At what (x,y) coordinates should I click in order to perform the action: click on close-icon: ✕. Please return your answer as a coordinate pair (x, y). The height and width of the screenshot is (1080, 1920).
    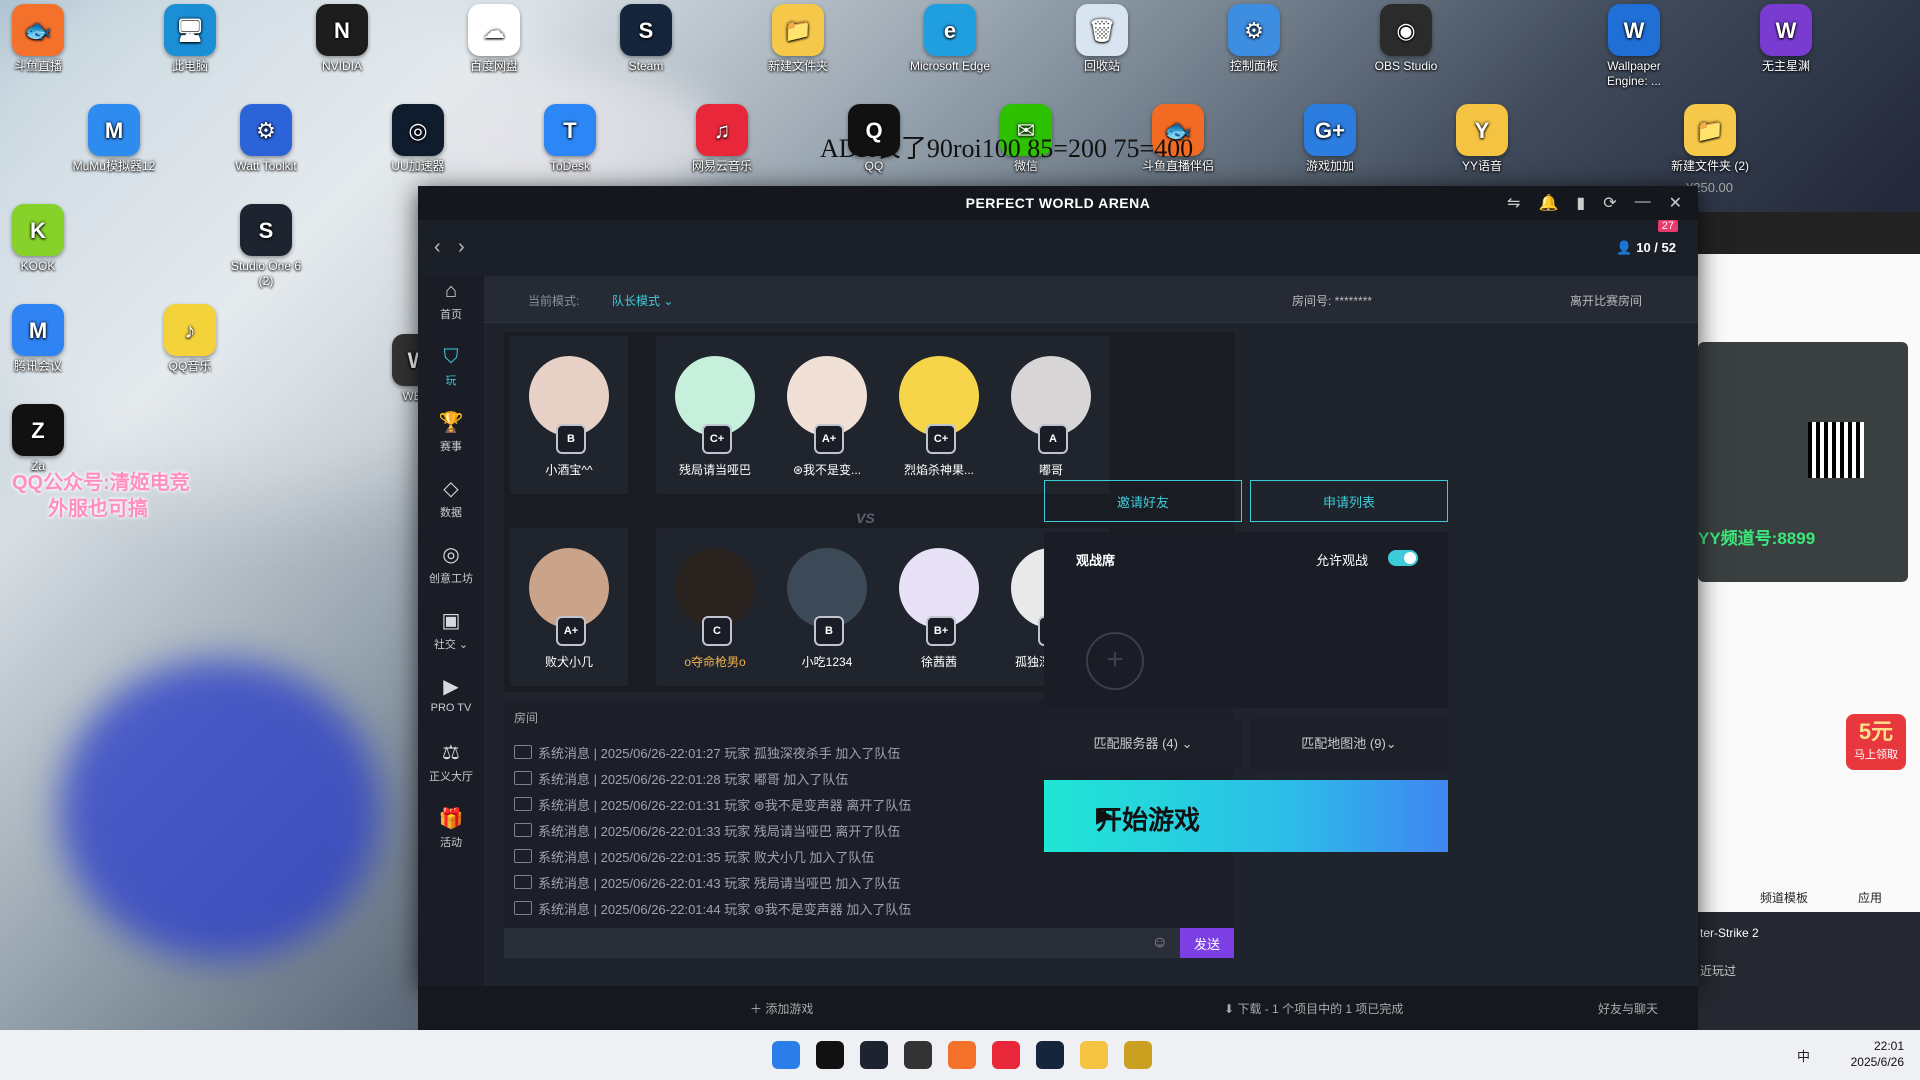
    Looking at the image, I should click on (1675, 203).